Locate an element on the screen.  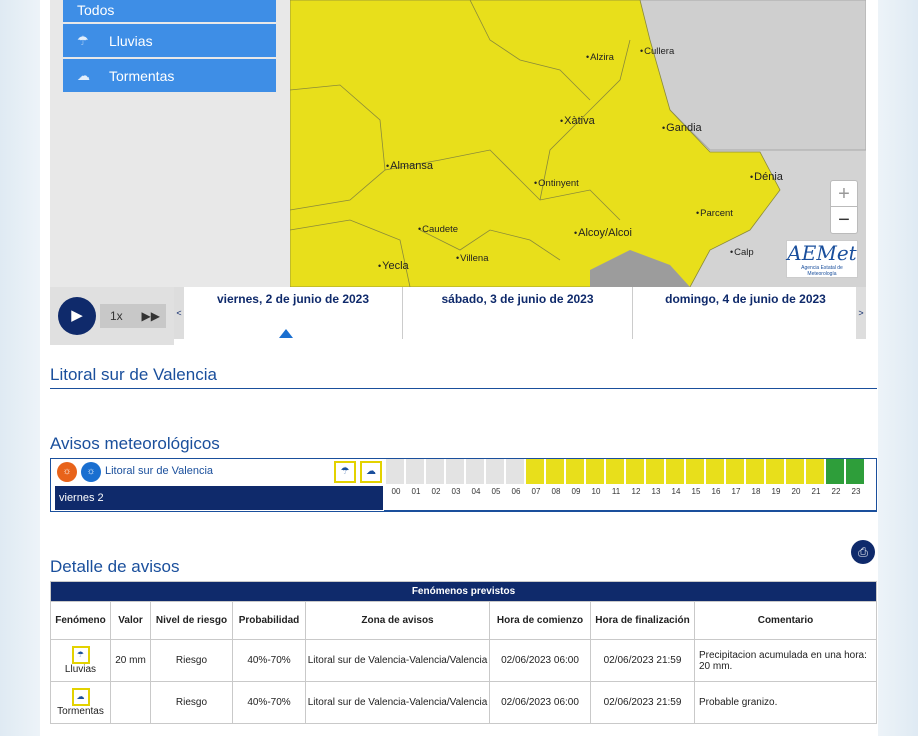
hour-label: 15 is located at coordinates (696, 491).